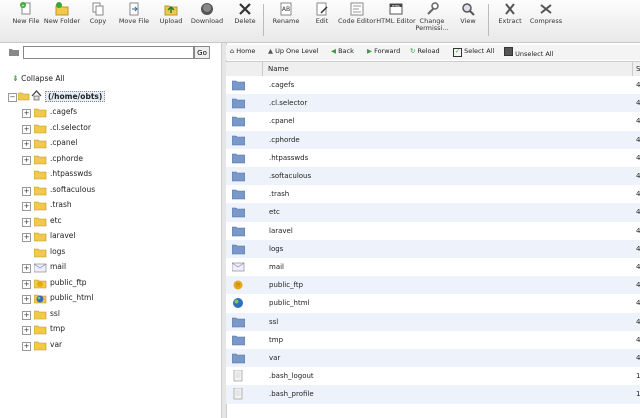  Describe the element at coordinates (433, 376) in the screenshot. I see `table-row: .bash_logout 1` at that location.